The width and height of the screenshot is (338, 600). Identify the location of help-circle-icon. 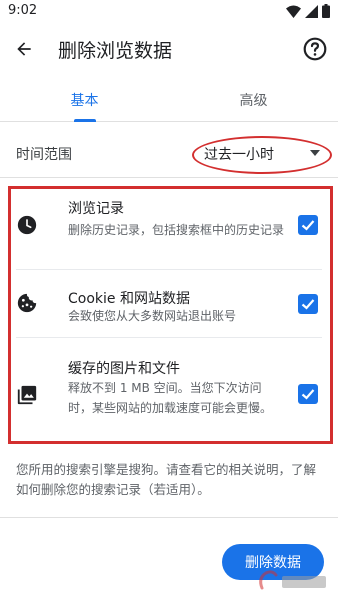
(315, 49).